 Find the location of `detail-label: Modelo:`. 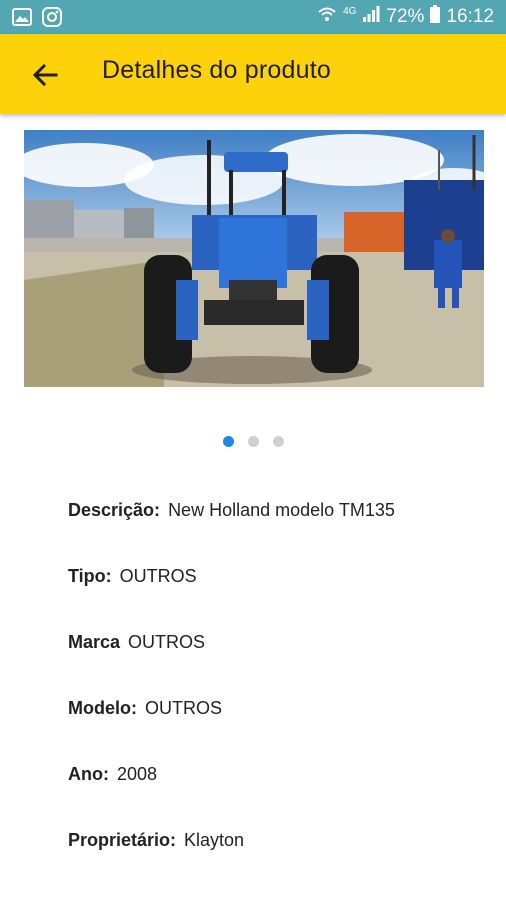

detail-label: Modelo: is located at coordinates (102, 708).